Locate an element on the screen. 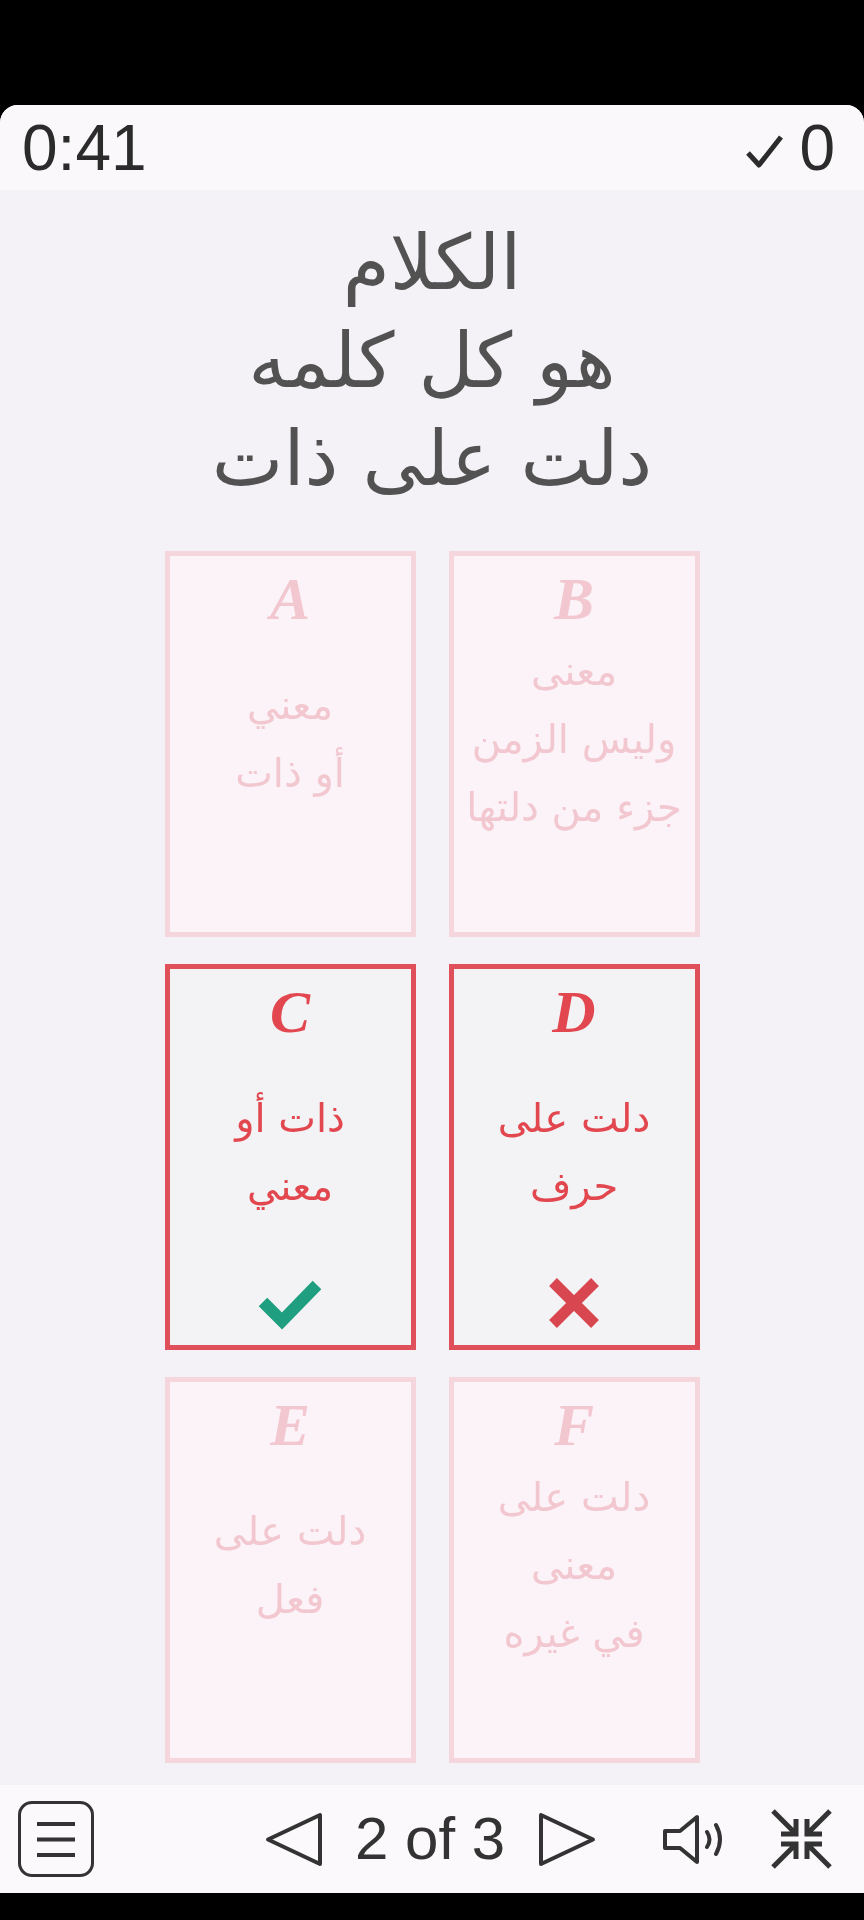  page-counter: 2 of 3 is located at coordinates (430, 1839).